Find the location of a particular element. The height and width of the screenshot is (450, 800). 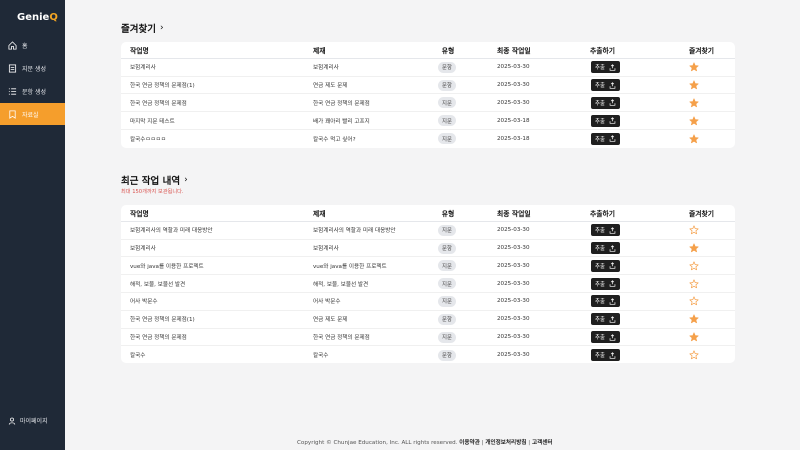

row-name: 해적, 보물, 보물선 발견 is located at coordinates (158, 284).